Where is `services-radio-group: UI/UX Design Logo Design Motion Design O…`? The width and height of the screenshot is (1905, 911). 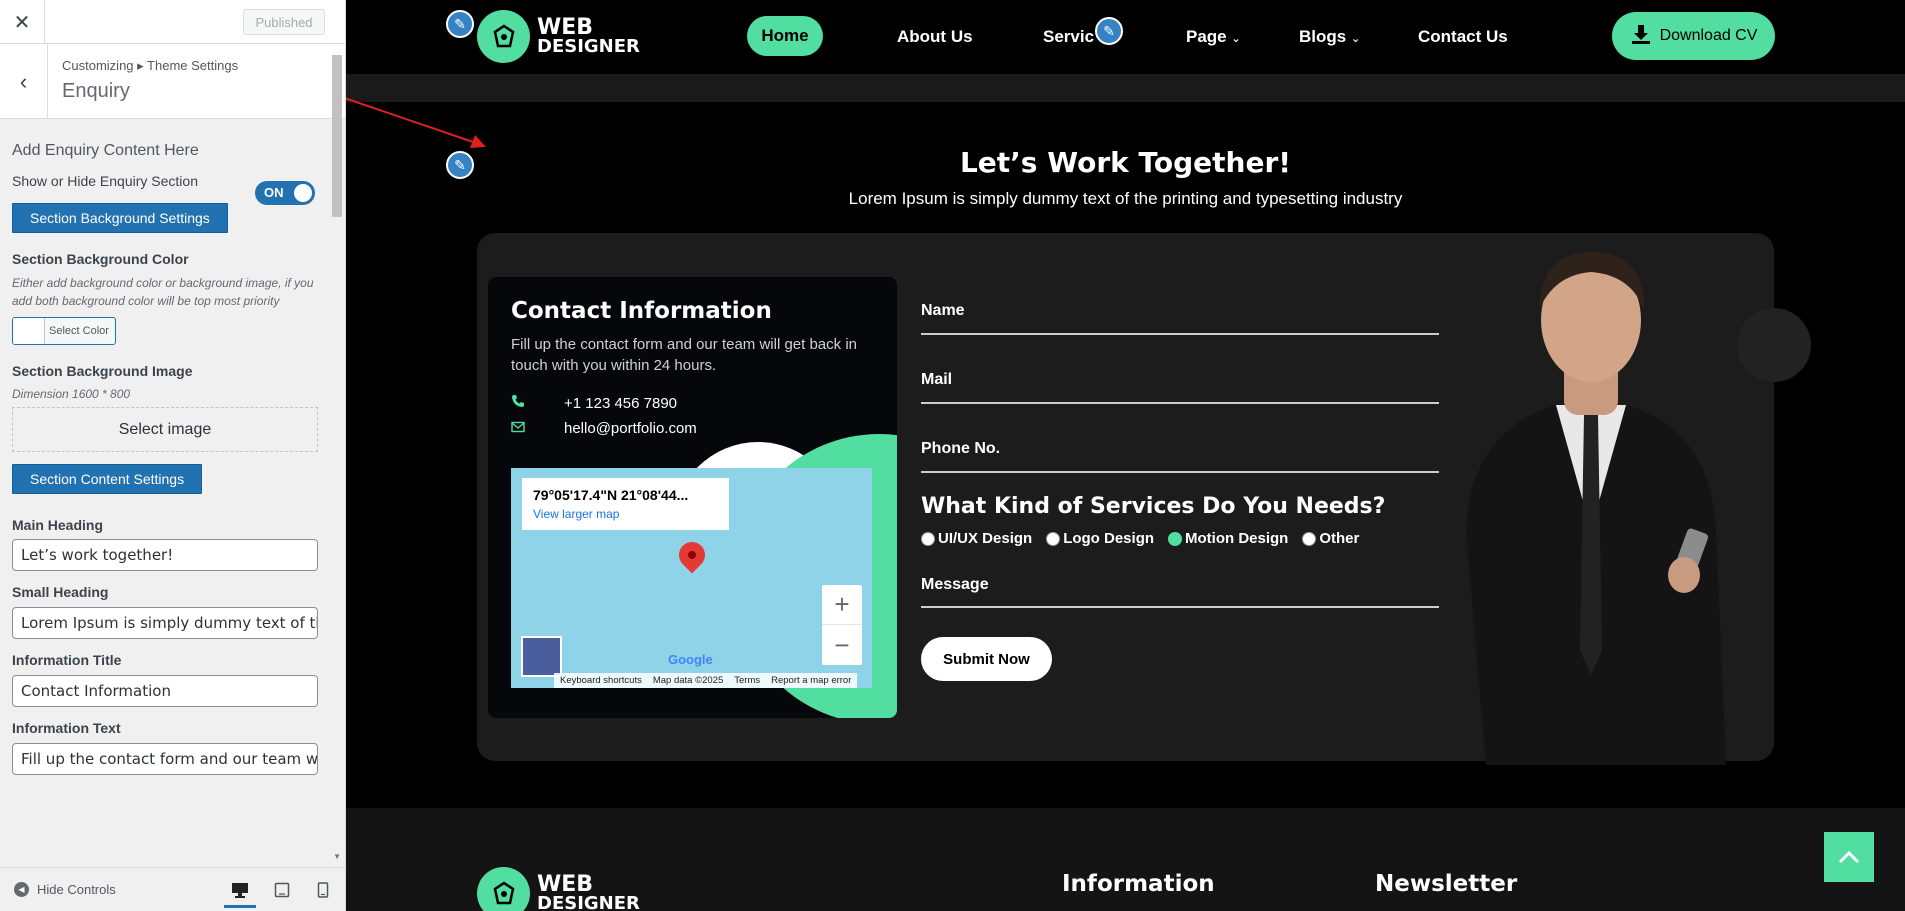
services-radio-group: UI/UX Design Logo Design Motion Design O… is located at coordinates (1143, 538).